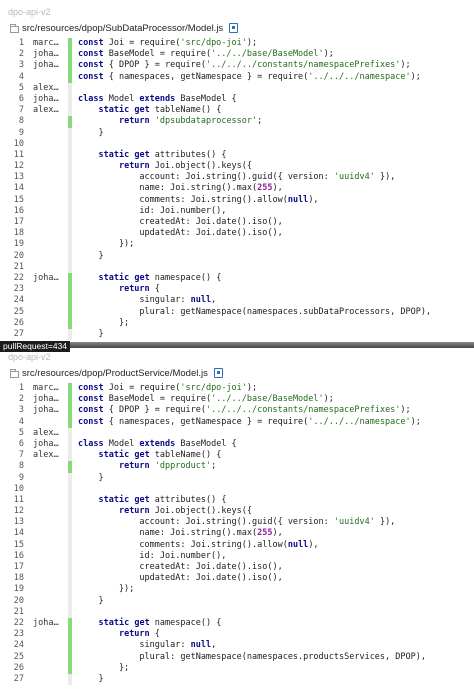 This screenshot has width=474, height=697. I want to click on code-text: };, so click(104, 667).